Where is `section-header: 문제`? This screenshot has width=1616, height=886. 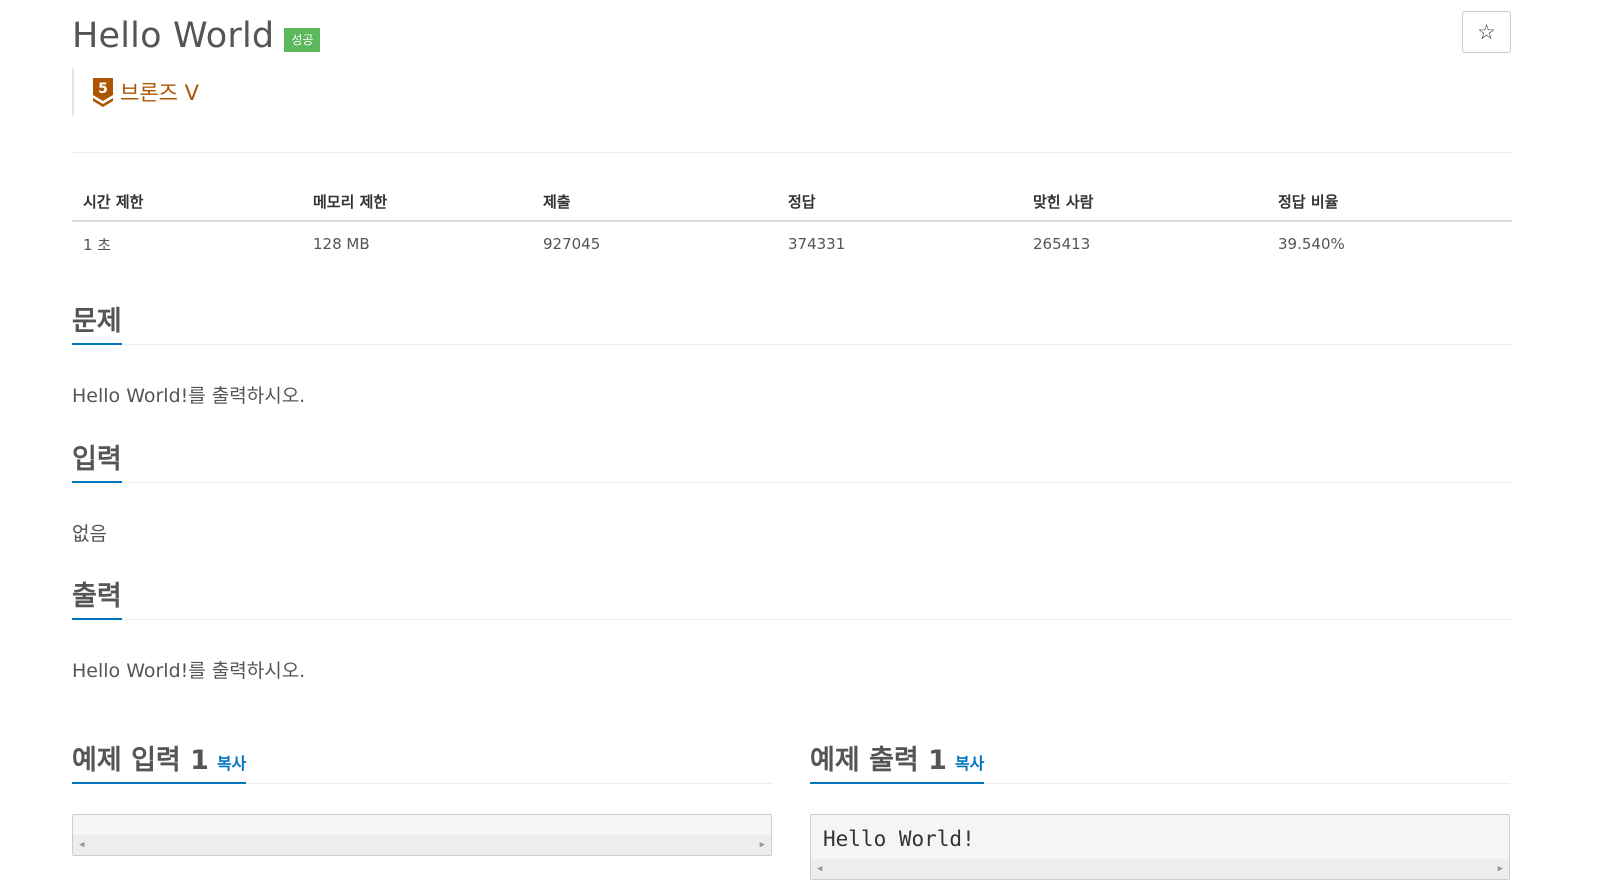 section-header: 문제 is located at coordinates (792, 323).